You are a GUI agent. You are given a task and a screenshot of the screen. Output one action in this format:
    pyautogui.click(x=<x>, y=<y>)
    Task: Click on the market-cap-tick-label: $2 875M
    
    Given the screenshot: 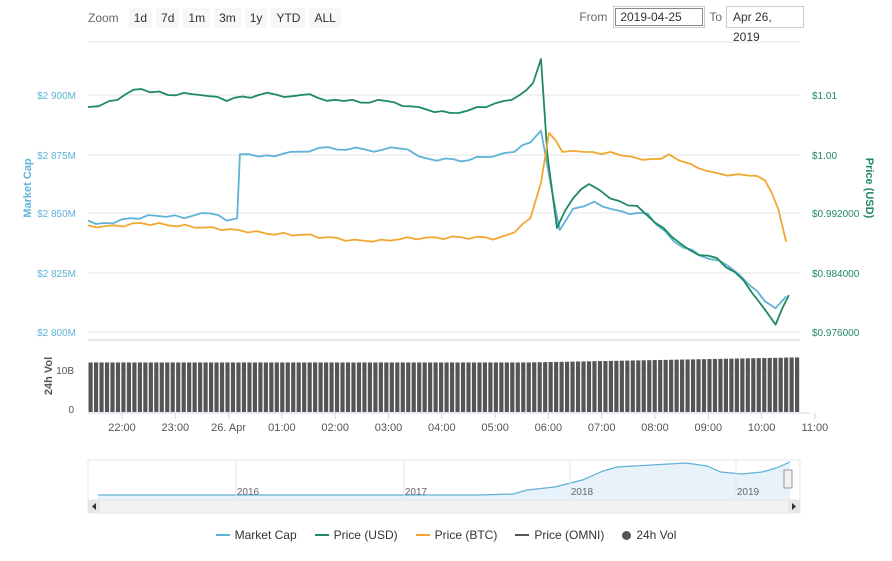 What is the action you would take?
    pyautogui.click(x=56, y=156)
    